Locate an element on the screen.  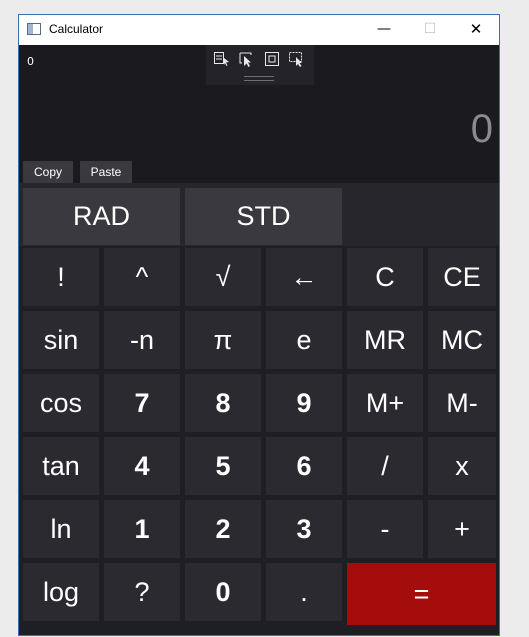
mode-bar: RAD STD is located at coordinates (259, 214).